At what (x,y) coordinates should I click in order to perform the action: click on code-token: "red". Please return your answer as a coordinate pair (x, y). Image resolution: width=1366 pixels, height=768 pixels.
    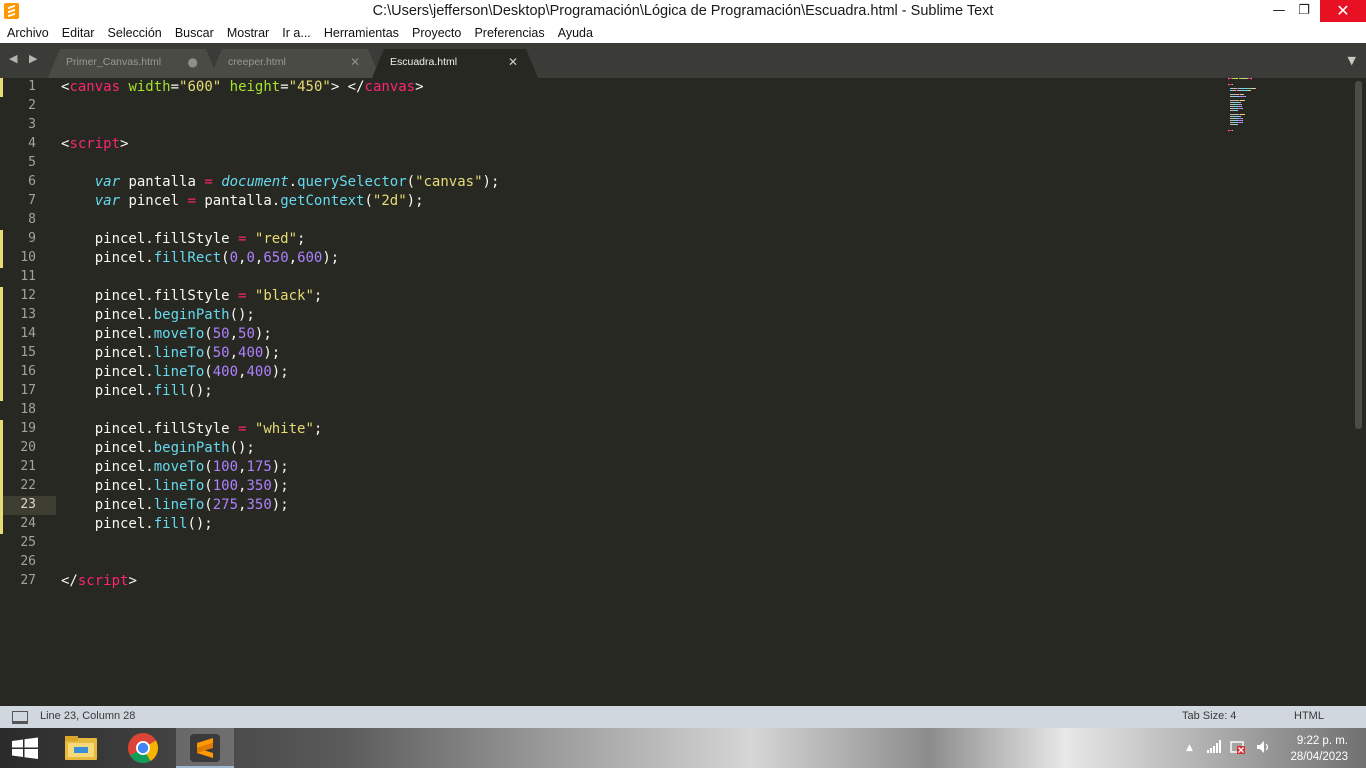
    Looking at the image, I should click on (276, 239).